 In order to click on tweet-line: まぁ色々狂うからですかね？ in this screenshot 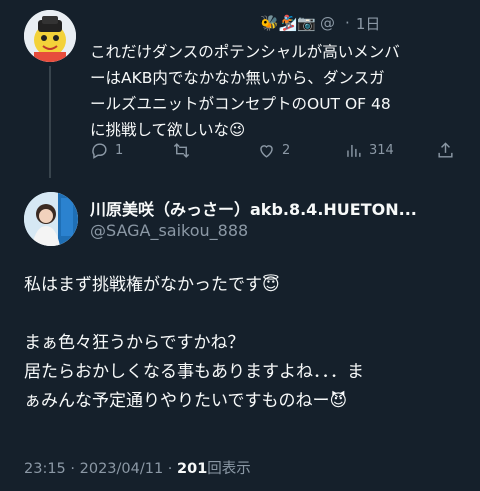, I will do `click(134, 343)`.